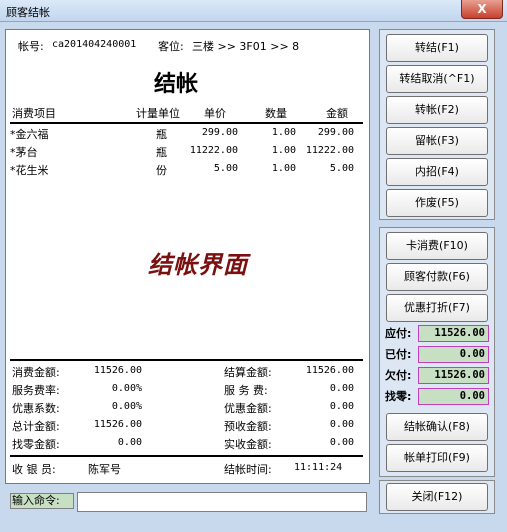 Image resolution: width=507 pixels, height=532 pixels. What do you see at coordinates (253, 11) in the screenshot?
I see `title-bar: 顾客结帐 X` at bounding box center [253, 11].